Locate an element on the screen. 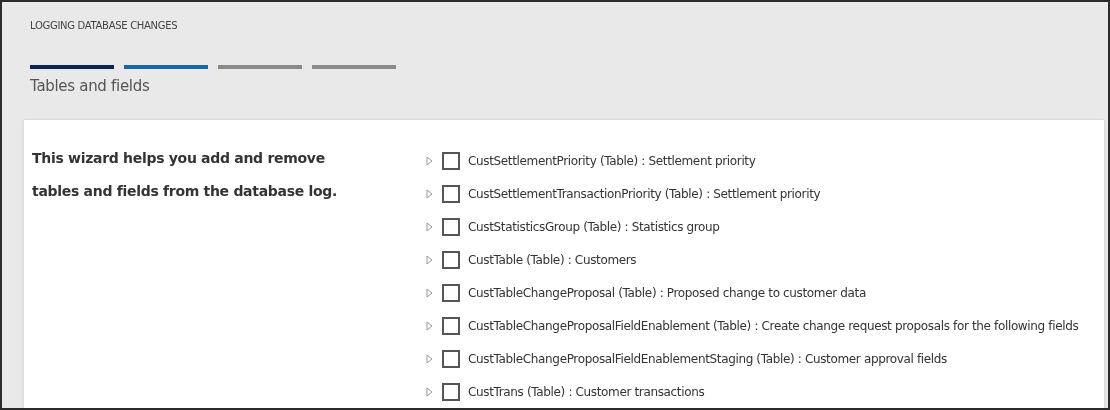 The width and height of the screenshot is (1110, 410). table-label: CustTrans (Table) : Customer transactions is located at coordinates (586, 391).